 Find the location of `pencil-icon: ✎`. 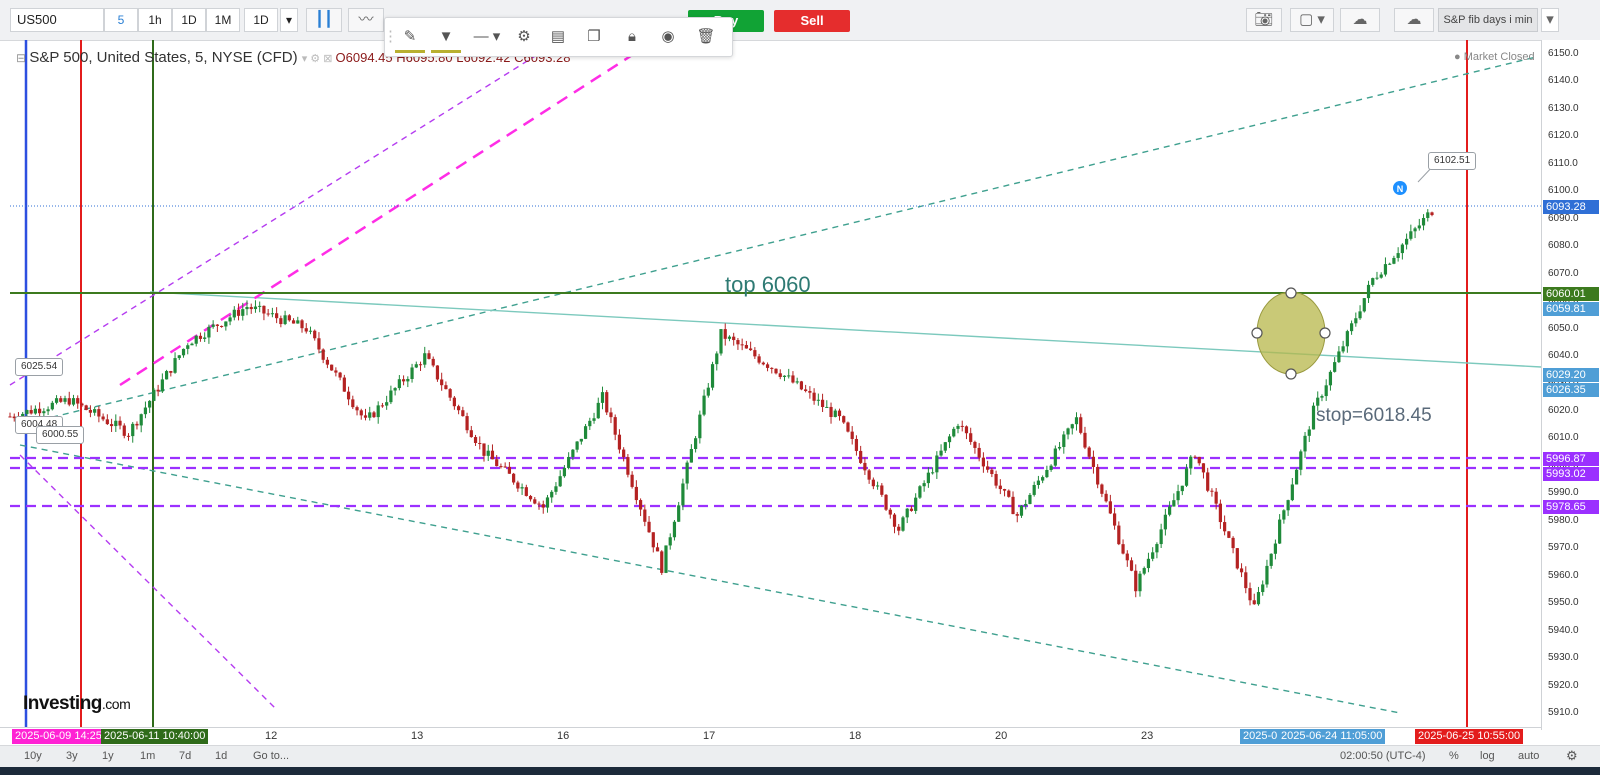

pencil-icon: ✎ is located at coordinates (410, 38).